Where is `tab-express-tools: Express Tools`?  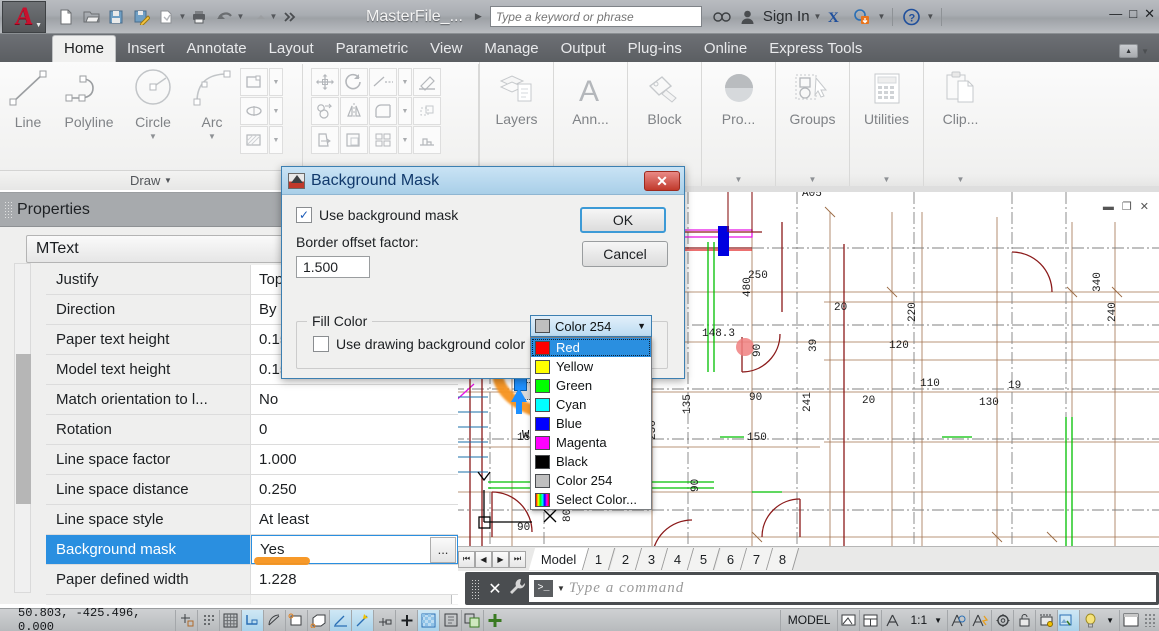
tab-express-tools: Express Tools is located at coordinates (815, 49).